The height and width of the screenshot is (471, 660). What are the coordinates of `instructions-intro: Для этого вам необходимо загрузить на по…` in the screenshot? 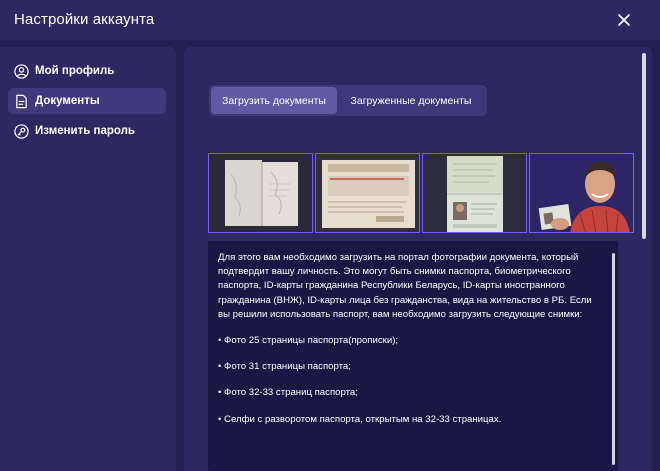 It's located at (405, 286).